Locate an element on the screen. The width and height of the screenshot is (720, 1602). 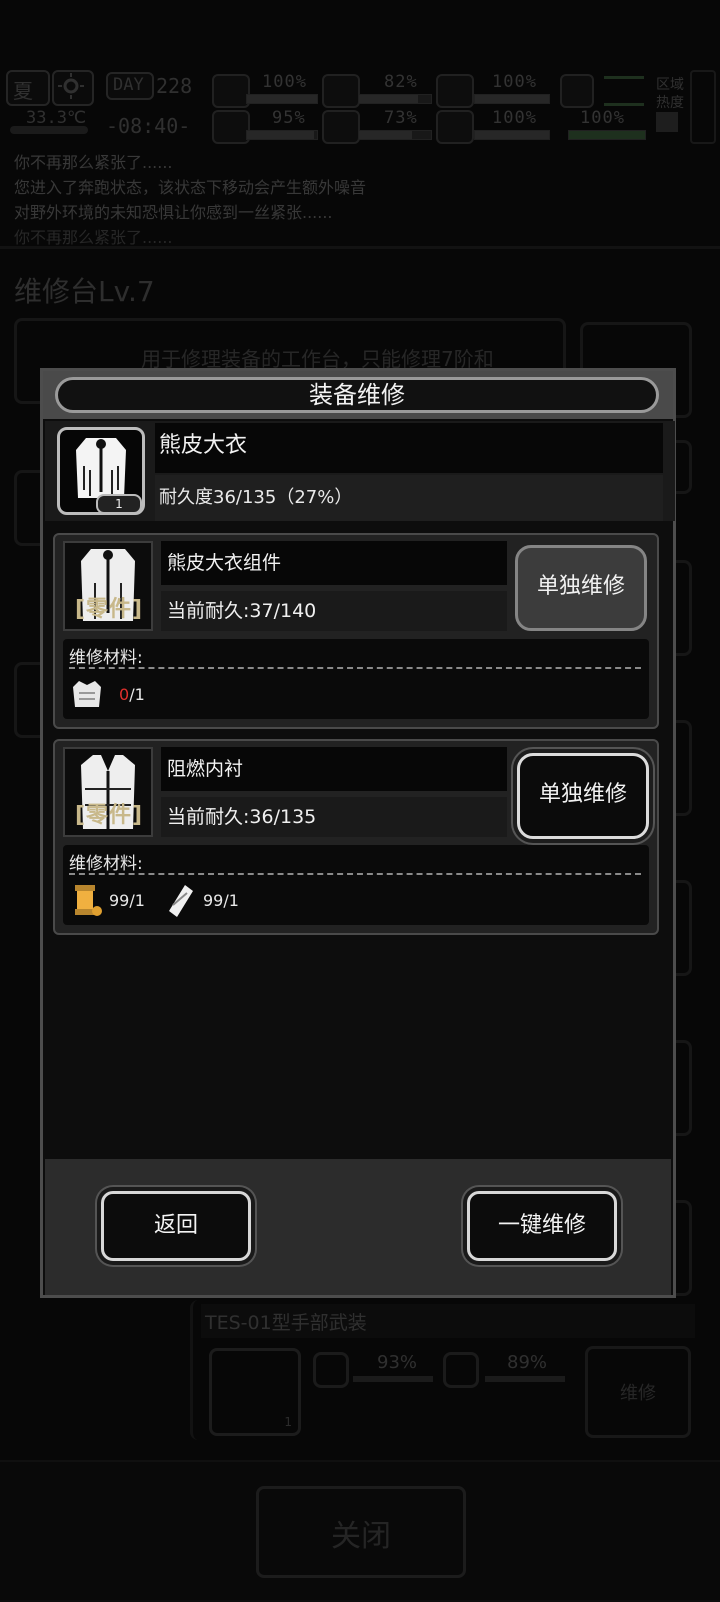
bear-coat-part-icon: [零件] is located at coordinates (108, 586).